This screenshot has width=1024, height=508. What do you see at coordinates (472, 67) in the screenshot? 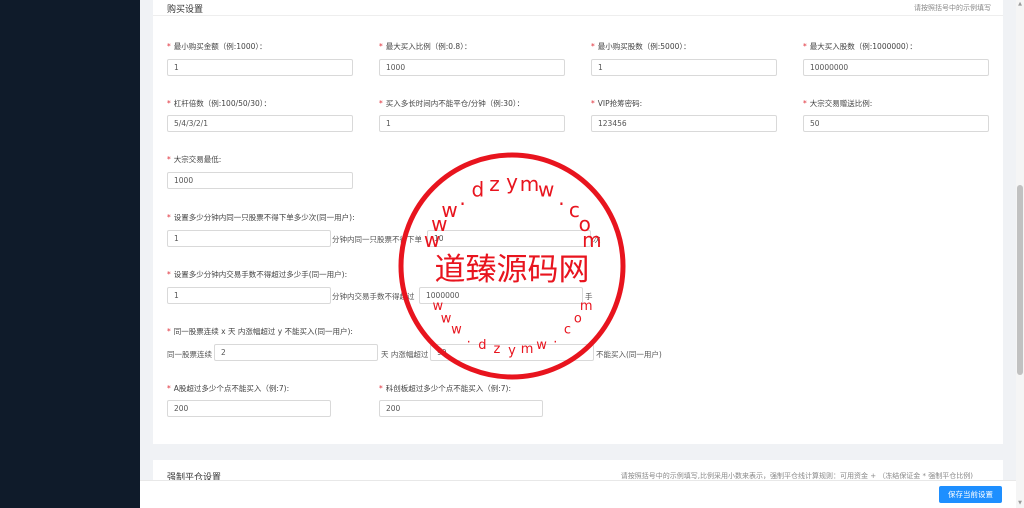
I see `max-buy-ratio-input` at bounding box center [472, 67].